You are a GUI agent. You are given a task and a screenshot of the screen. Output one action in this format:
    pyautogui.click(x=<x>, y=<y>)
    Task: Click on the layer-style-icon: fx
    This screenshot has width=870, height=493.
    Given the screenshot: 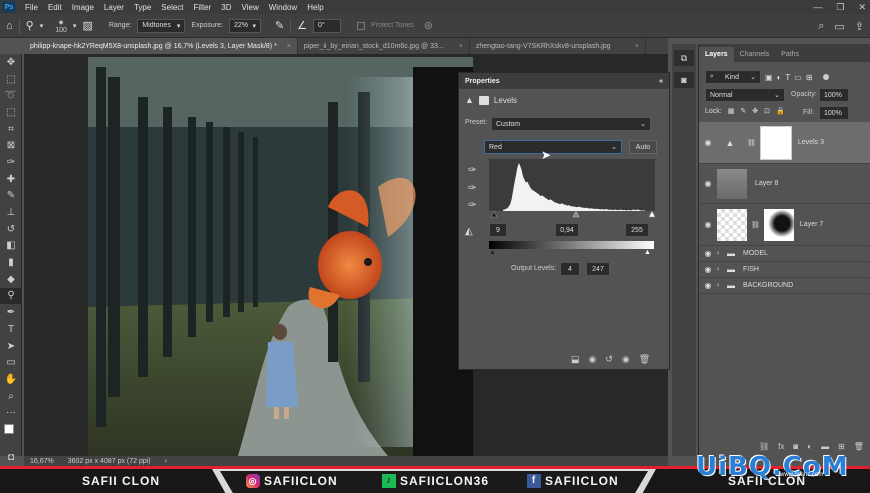 What is the action you would take?
    pyautogui.click(x=781, y=446)
    